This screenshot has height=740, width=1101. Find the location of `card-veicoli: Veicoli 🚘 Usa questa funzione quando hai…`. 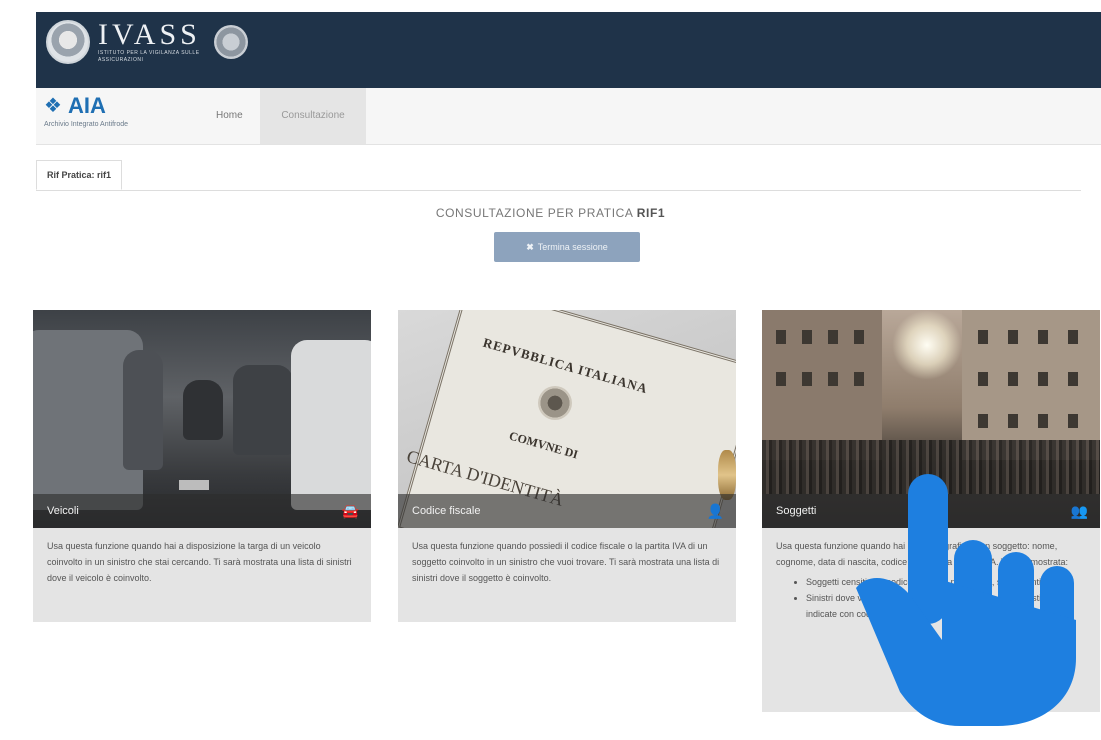

card-veicoli: Veicoli 🚘 Usa questa funzione quando hai… is located at coordinates (202, 466).